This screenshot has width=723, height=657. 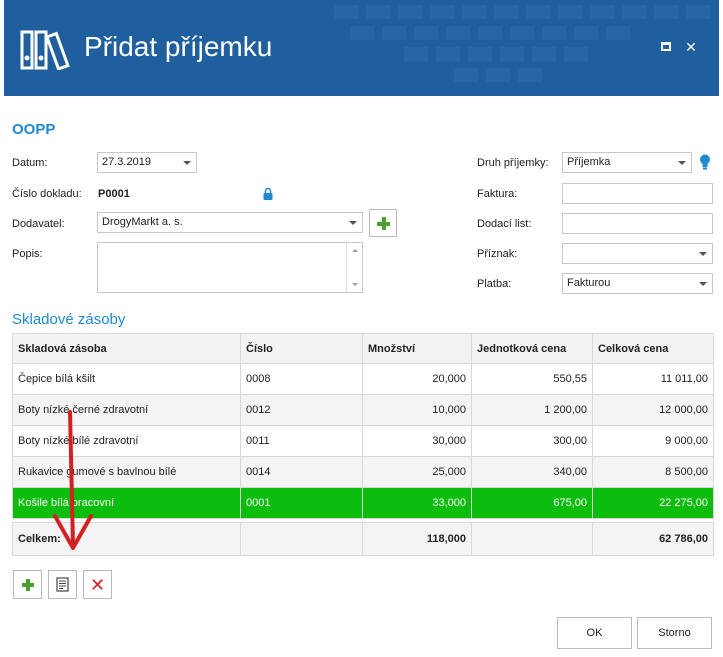 I want to click on druh-prijemky-dropdown: Příjemka, so click(x=627, y=162).